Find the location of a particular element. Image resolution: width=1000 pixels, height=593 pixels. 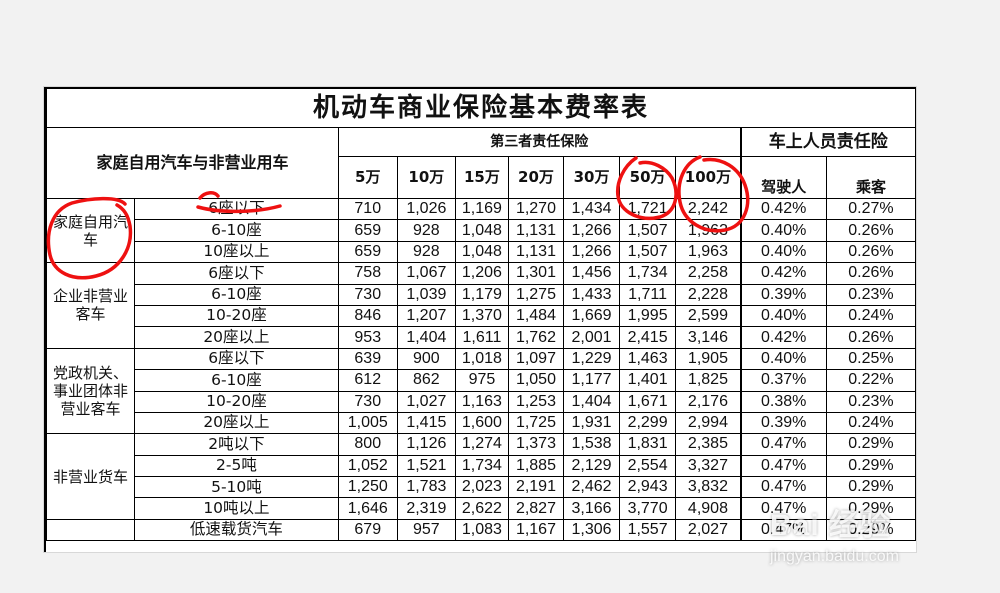

rate-cell: 1,433 is located at coordinates (591, 294).